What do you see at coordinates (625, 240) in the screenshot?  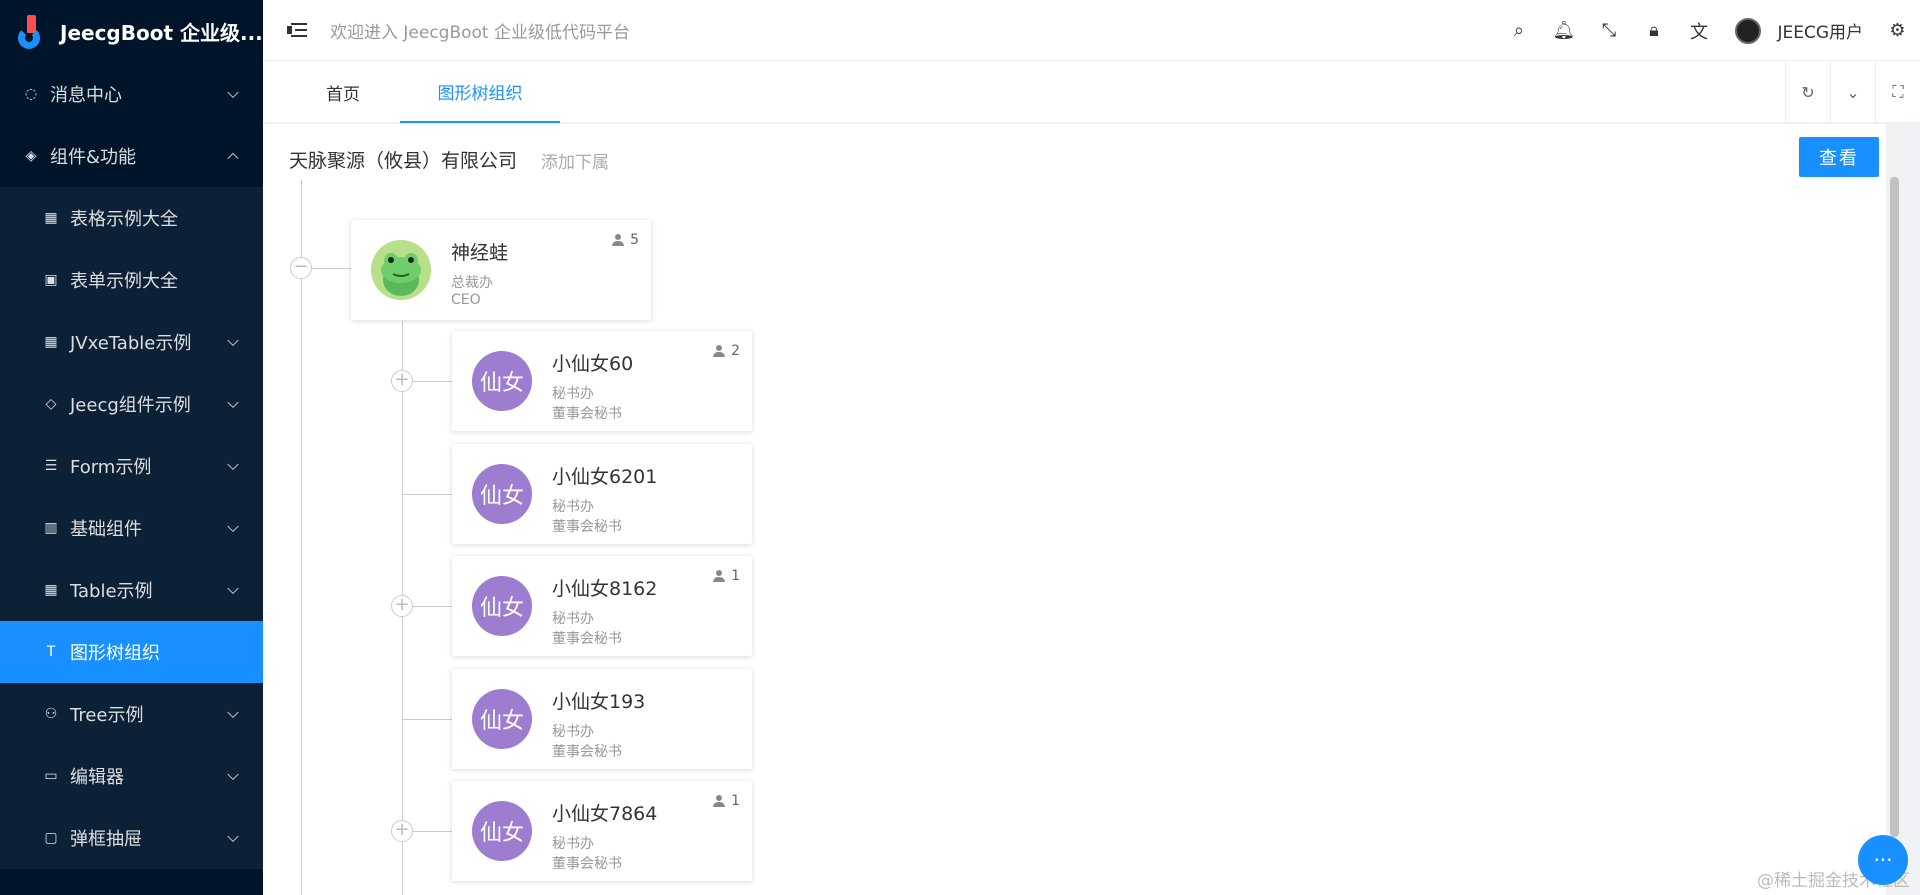 I see `subordinate-count: 5` at bounding box center [625, 240].